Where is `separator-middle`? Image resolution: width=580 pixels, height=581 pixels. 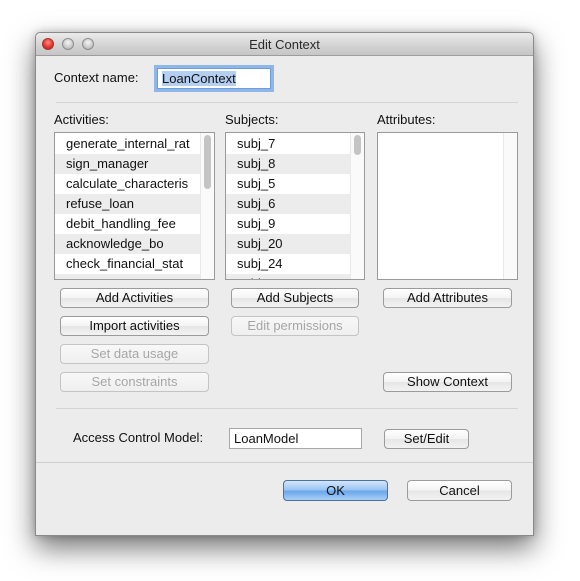 separator-middle is located at coordinates (287, 408).